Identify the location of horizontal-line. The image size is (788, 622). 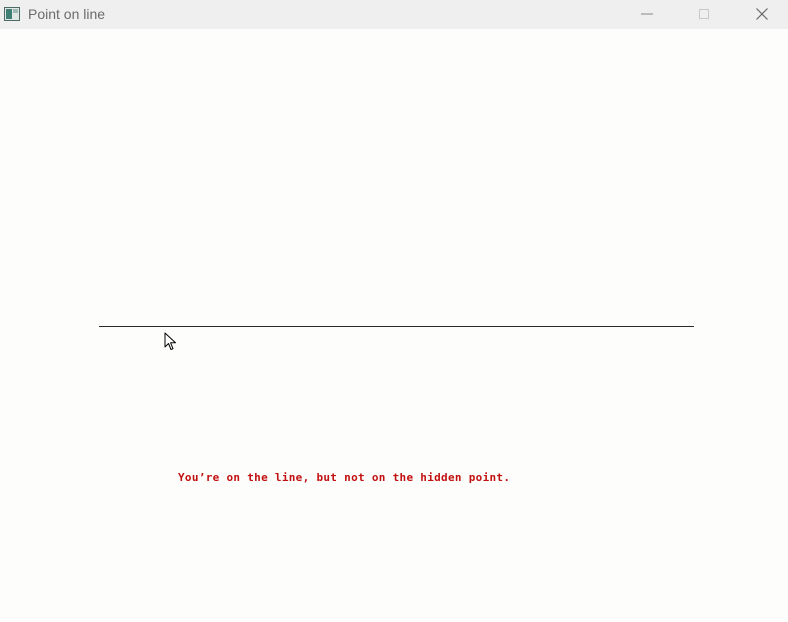
(396, 326).